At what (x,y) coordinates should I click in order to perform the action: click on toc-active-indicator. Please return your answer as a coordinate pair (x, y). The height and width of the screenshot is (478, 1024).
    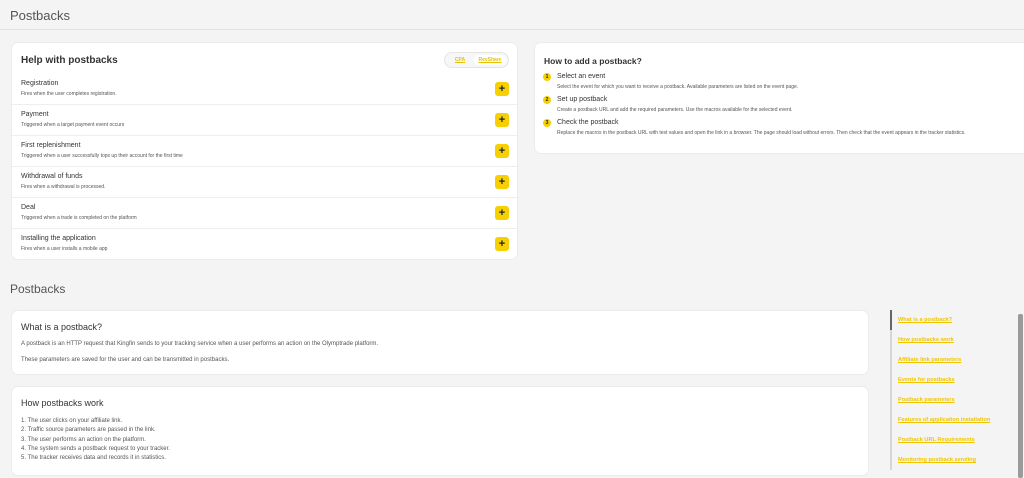
    Looking at the image, I should click on (891, 320).